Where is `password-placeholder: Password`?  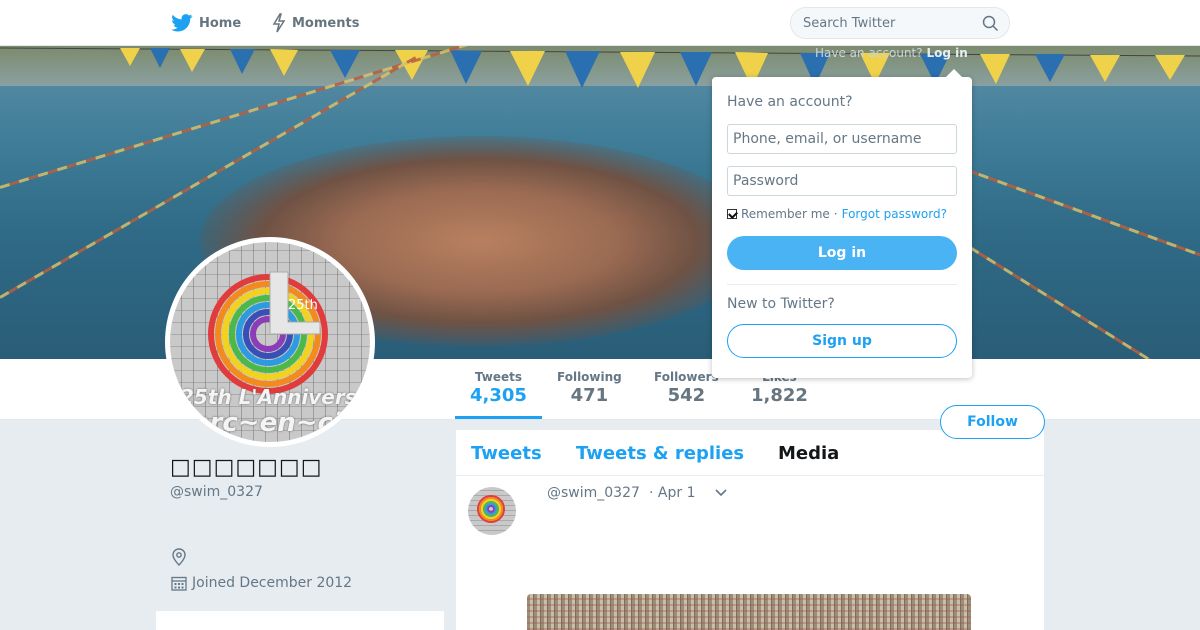 password-placeholder: Password is located at coordinates (766, 181).